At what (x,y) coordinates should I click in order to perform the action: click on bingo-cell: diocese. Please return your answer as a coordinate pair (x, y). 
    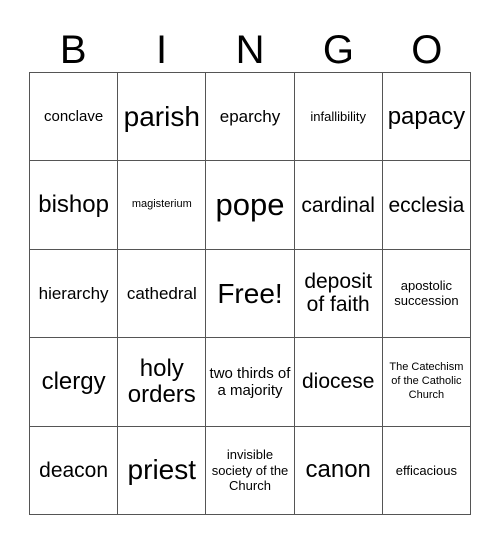
    Looking at the image, I should click on (338, 382).